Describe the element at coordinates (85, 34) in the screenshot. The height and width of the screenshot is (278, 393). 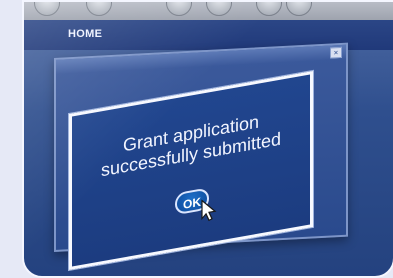
I see `home-tab: HOME` at that location.